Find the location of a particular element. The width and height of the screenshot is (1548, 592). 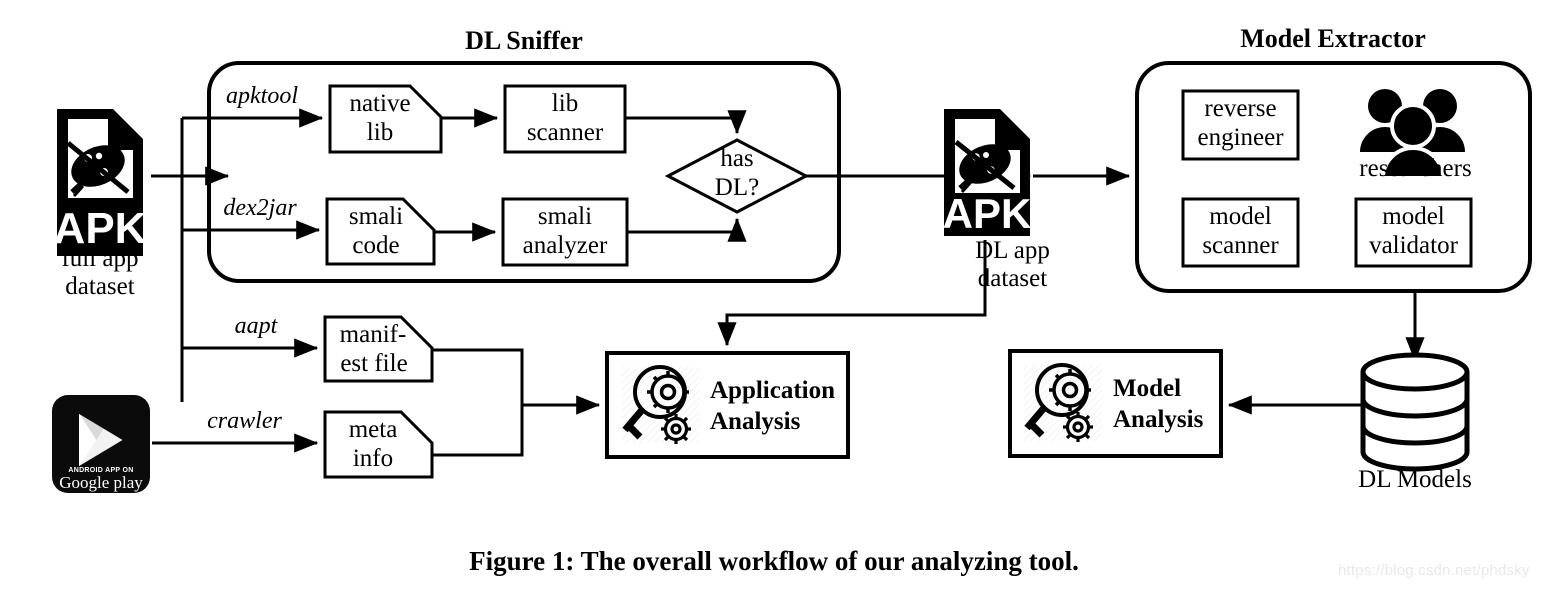

label-full-app-dataset-line2: dataset is located at coordinates (100, 286).